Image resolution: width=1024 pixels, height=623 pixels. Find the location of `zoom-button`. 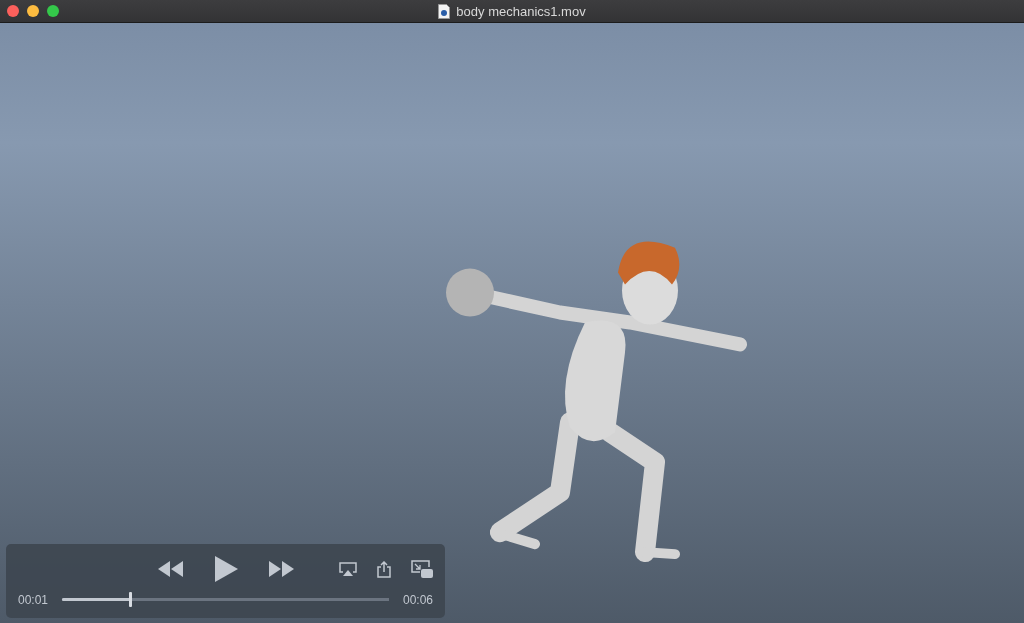

zoom-button is located at coordinates (53, 11).